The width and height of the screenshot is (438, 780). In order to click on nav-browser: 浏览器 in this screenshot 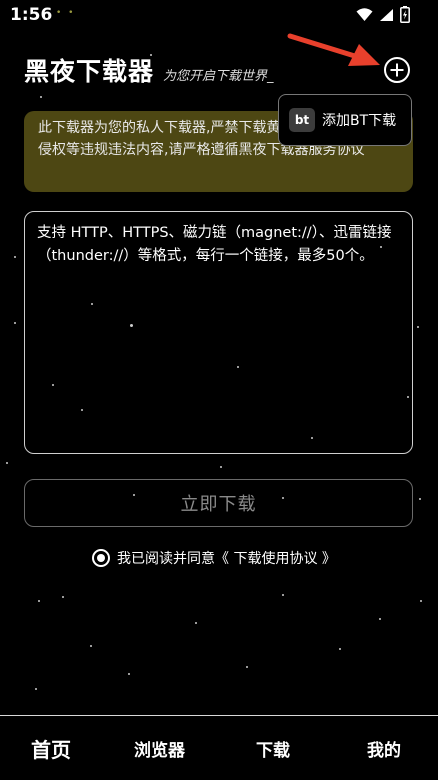, I will do `click(159, 748)`.